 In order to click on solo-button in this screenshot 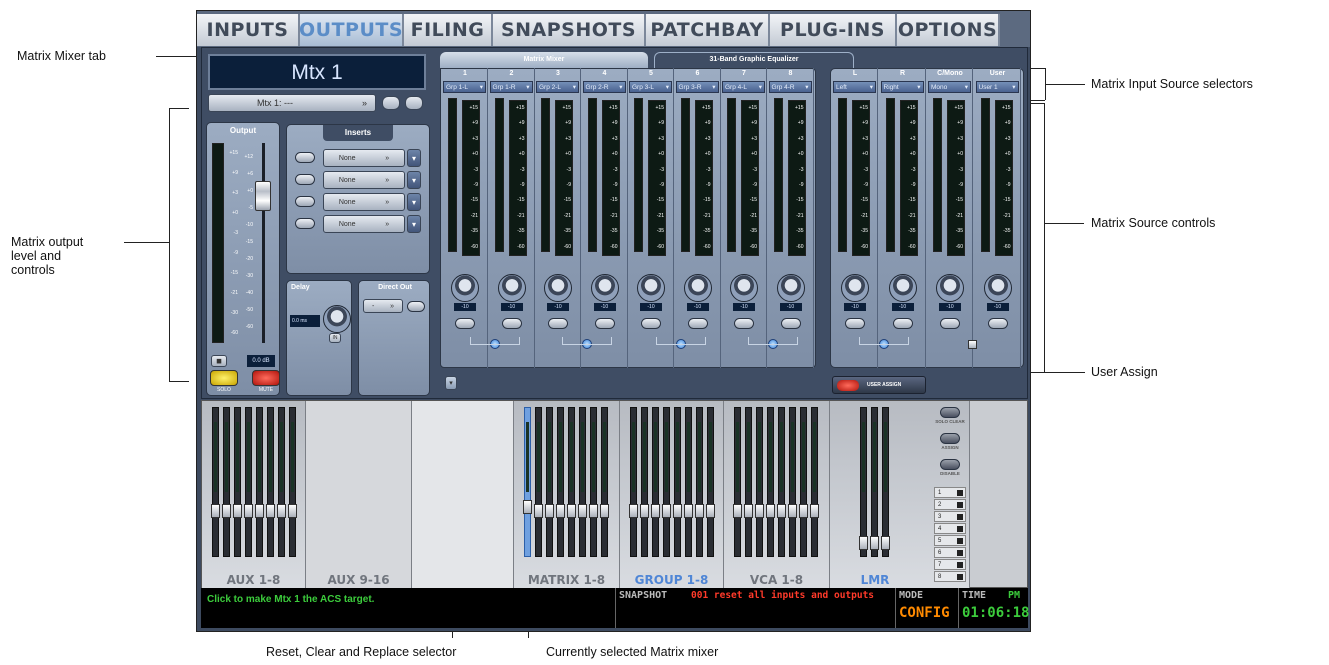, I will do `click(224, 378)`.